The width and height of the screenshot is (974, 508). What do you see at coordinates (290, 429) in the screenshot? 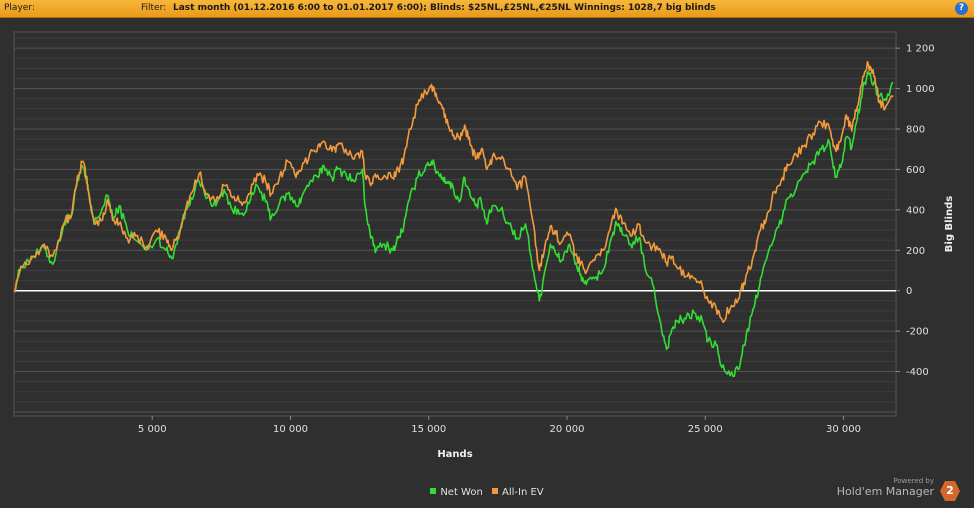
I see `x-tick-label: 10 000` at bounding box center [290, 429].